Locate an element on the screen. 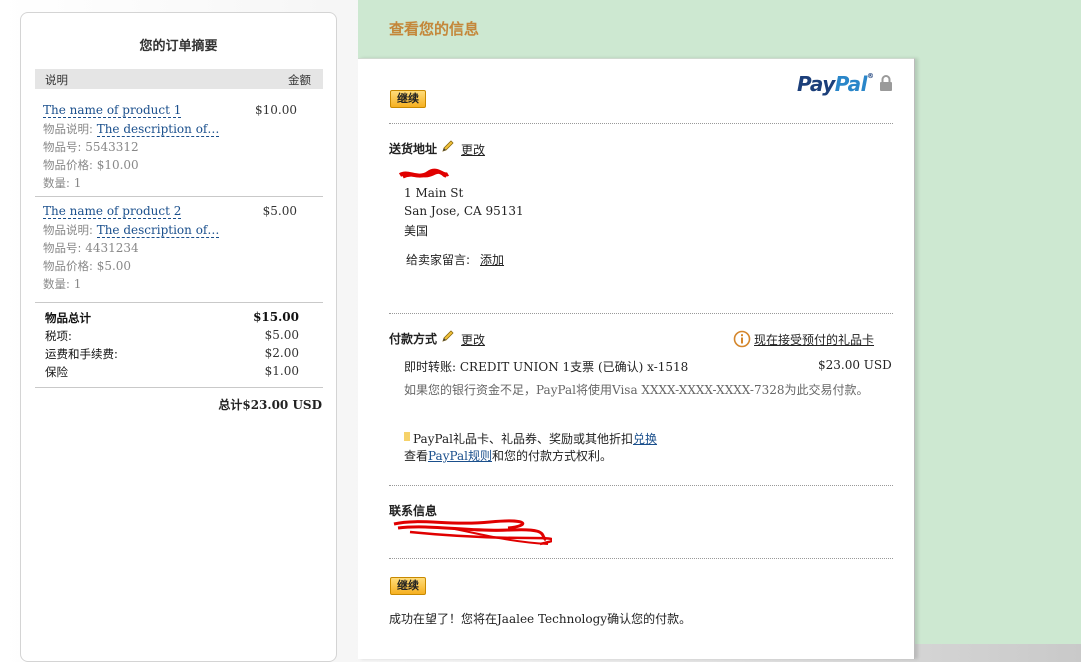 Image resolution: width=1081 pixels, height=662 pixels. continue-button: 继续 is located at coordinates (408, 99).